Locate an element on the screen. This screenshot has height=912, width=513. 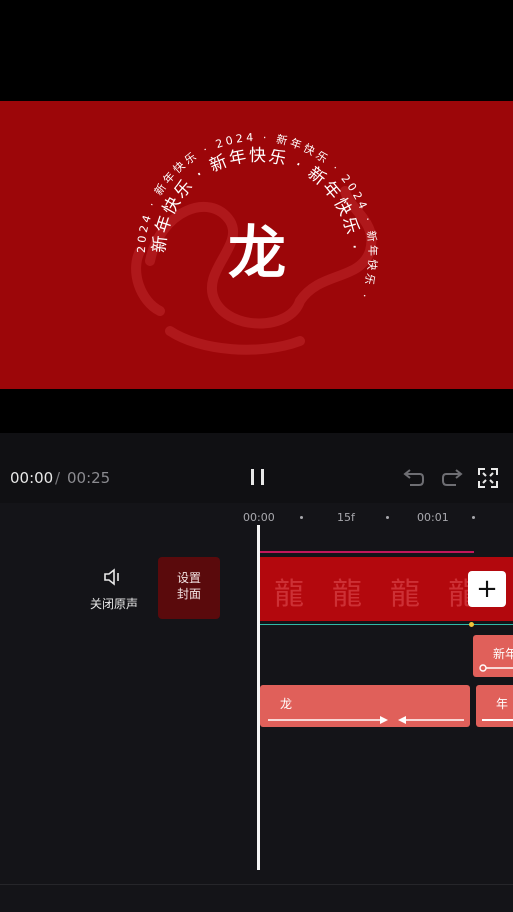
text-clip-dragon: 龙 is located at coordinates (365, 706).